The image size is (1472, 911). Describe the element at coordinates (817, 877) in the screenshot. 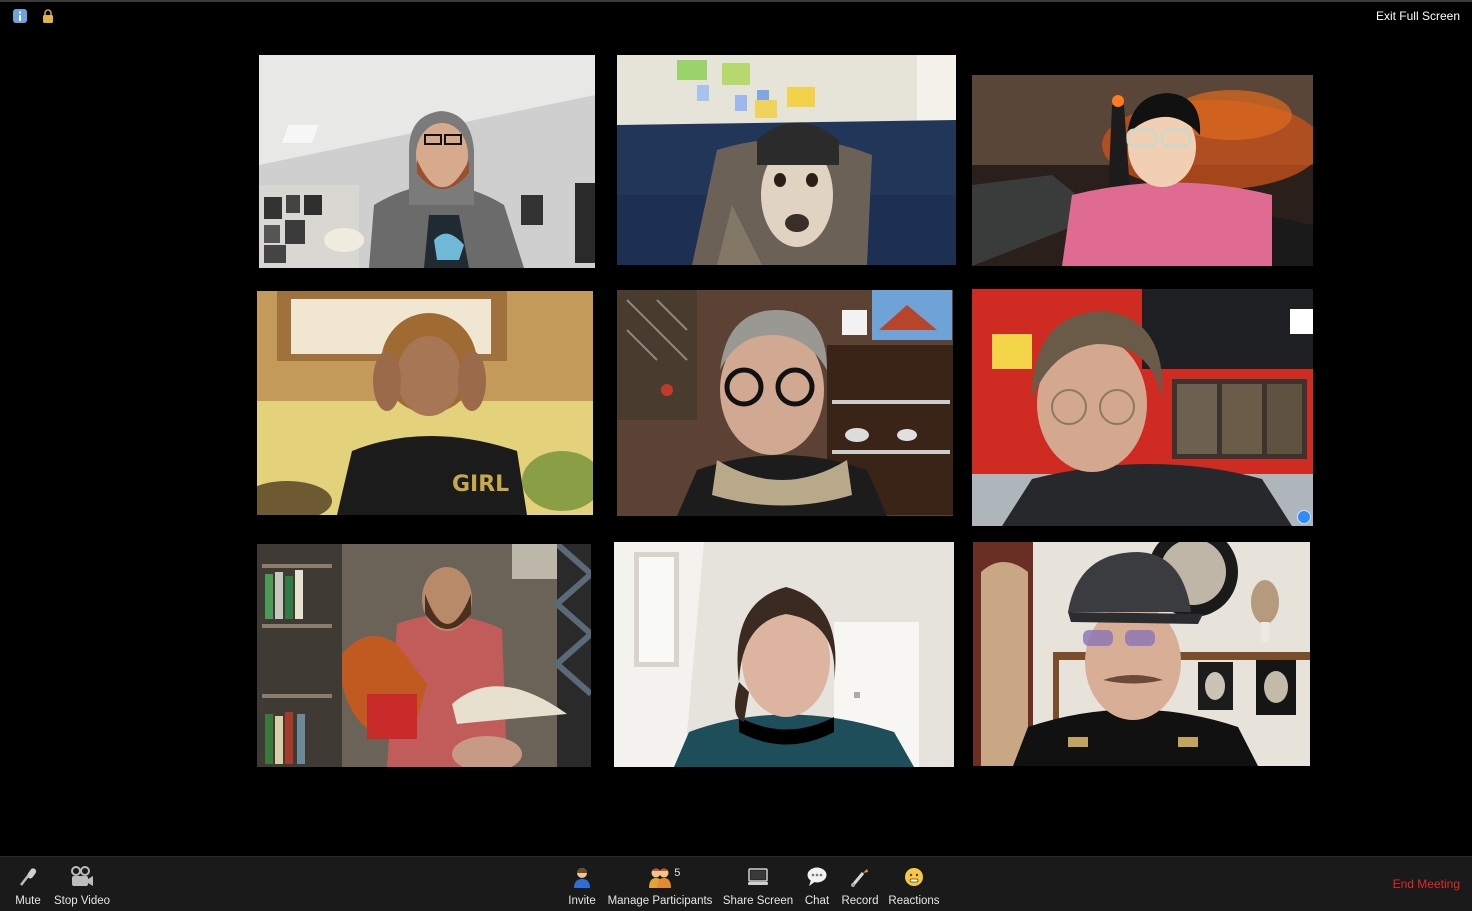

I see `speech-bubble-icon` at that location.